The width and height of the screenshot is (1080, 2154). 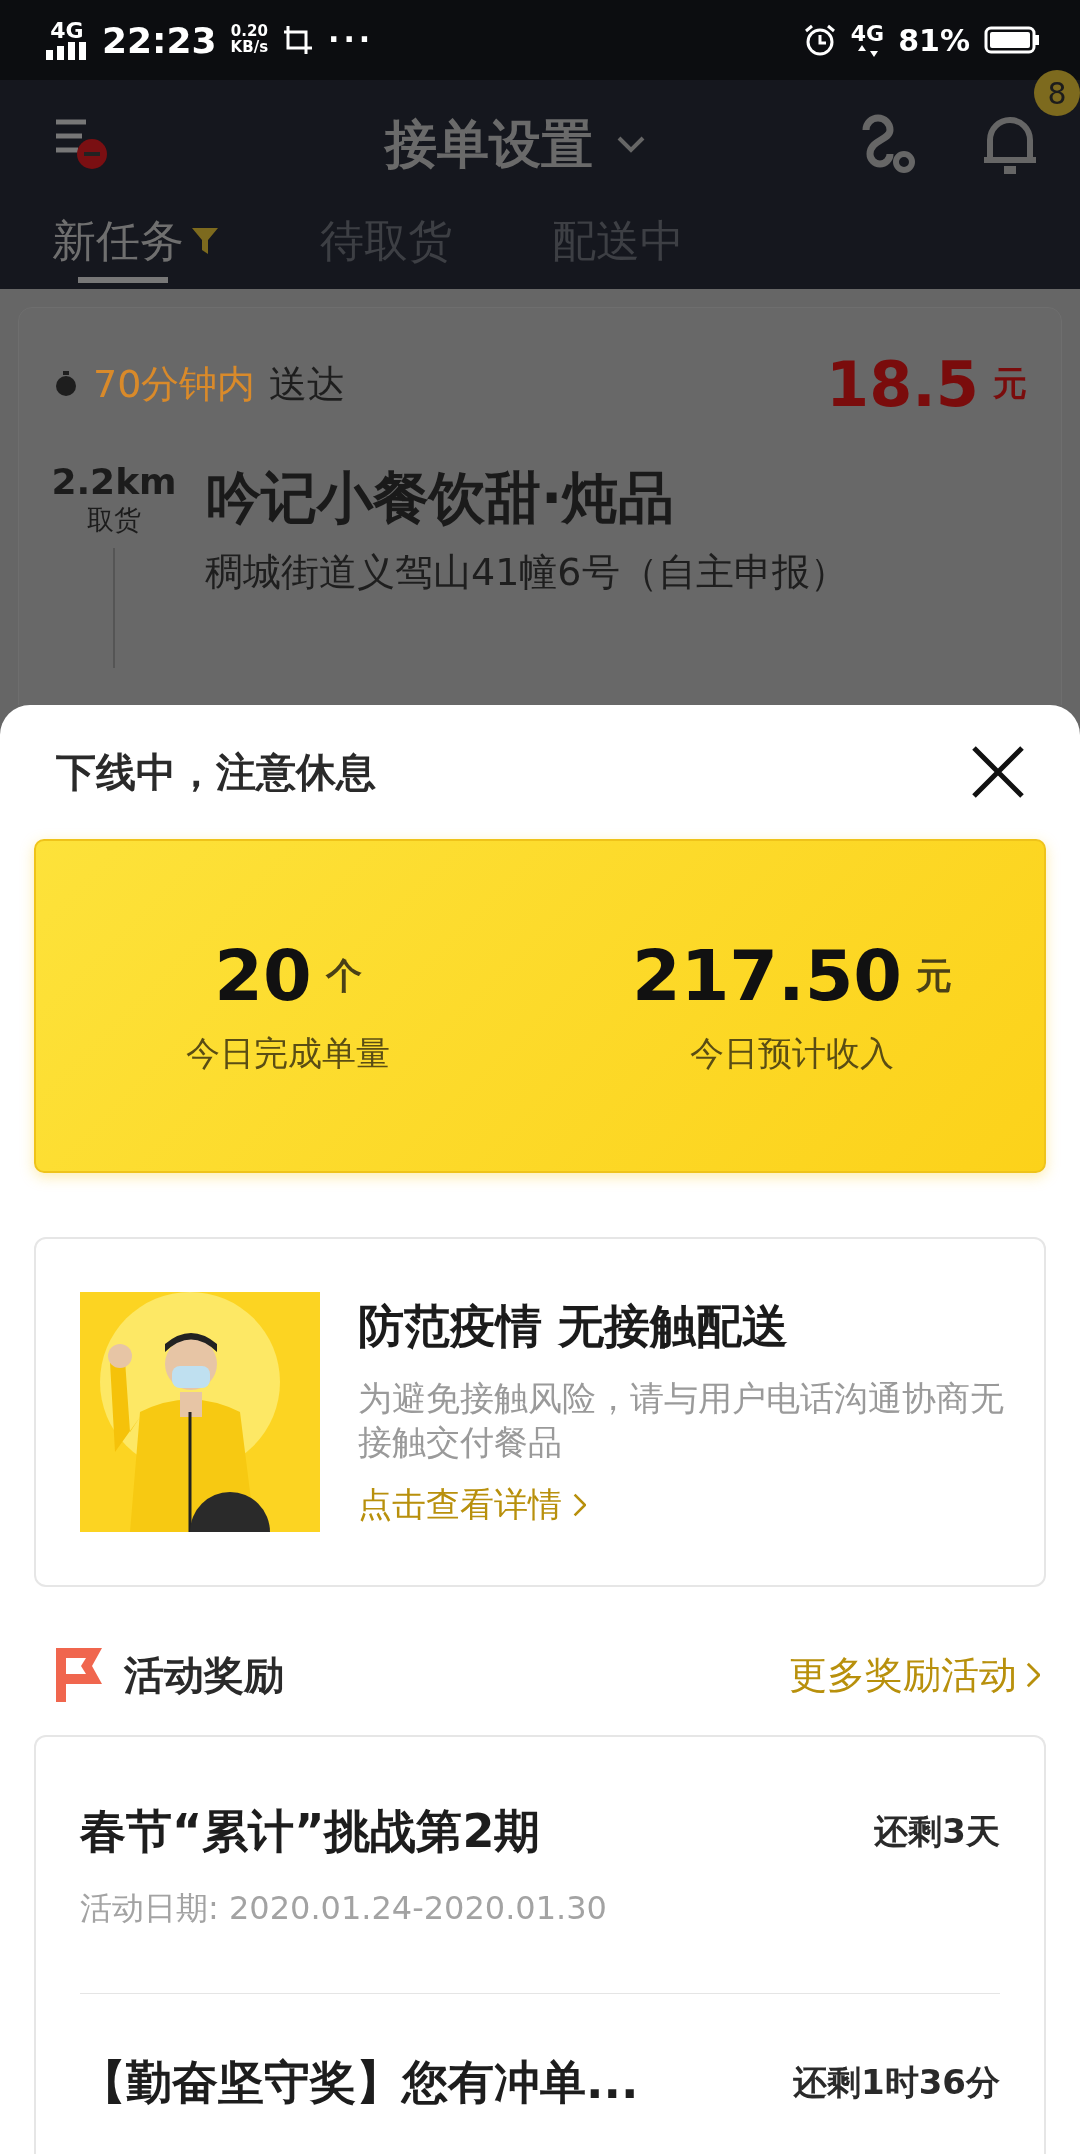 I want to click on sheet-title: 下线中，注意休息, so click(x=216, y=772).